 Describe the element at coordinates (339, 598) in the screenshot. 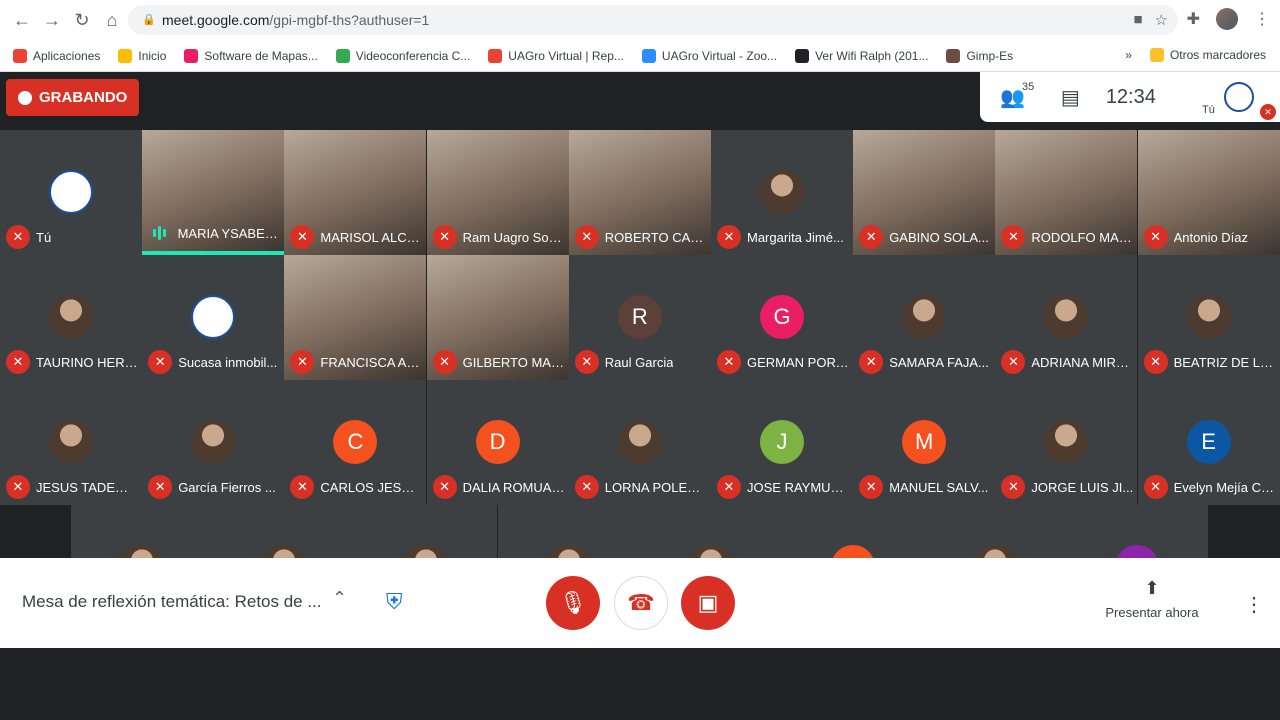

I see `chevron-up-icon: ⌃` at that location.